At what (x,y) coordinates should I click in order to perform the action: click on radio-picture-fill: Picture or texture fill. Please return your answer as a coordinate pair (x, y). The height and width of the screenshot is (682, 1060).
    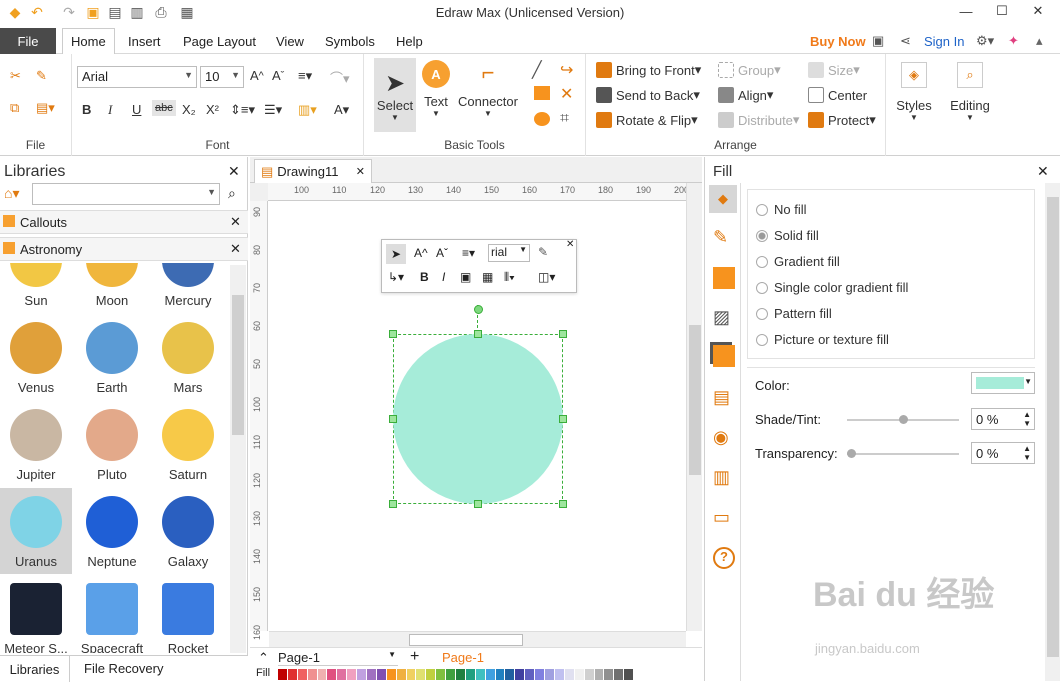
    Looking at the image, I should click on (822, 339).